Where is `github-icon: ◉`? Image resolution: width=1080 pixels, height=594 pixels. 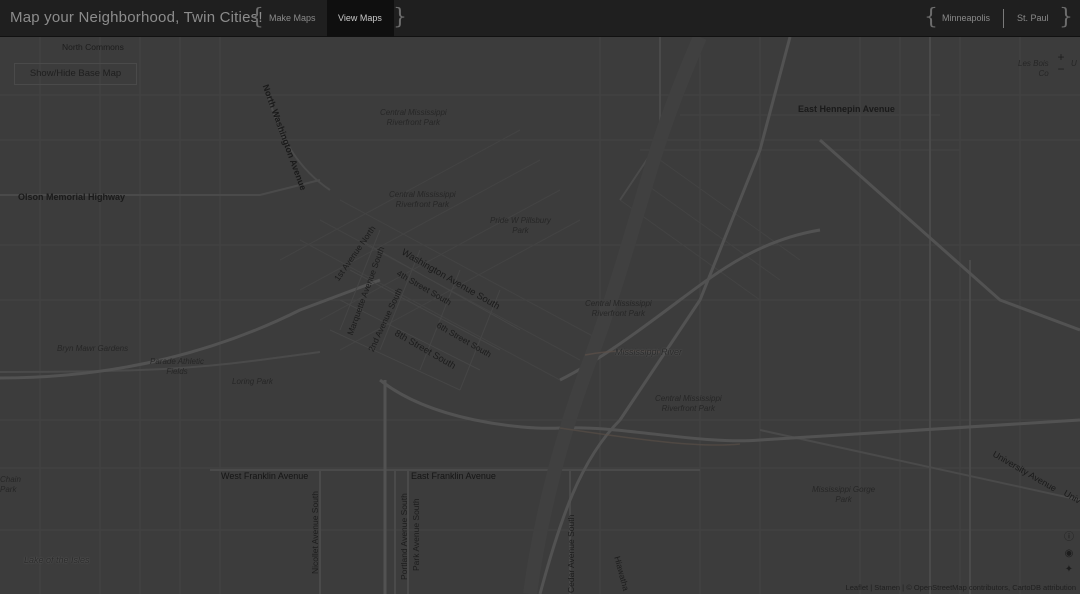 github-icon: ◉ is located at coordinates (1069, 554).